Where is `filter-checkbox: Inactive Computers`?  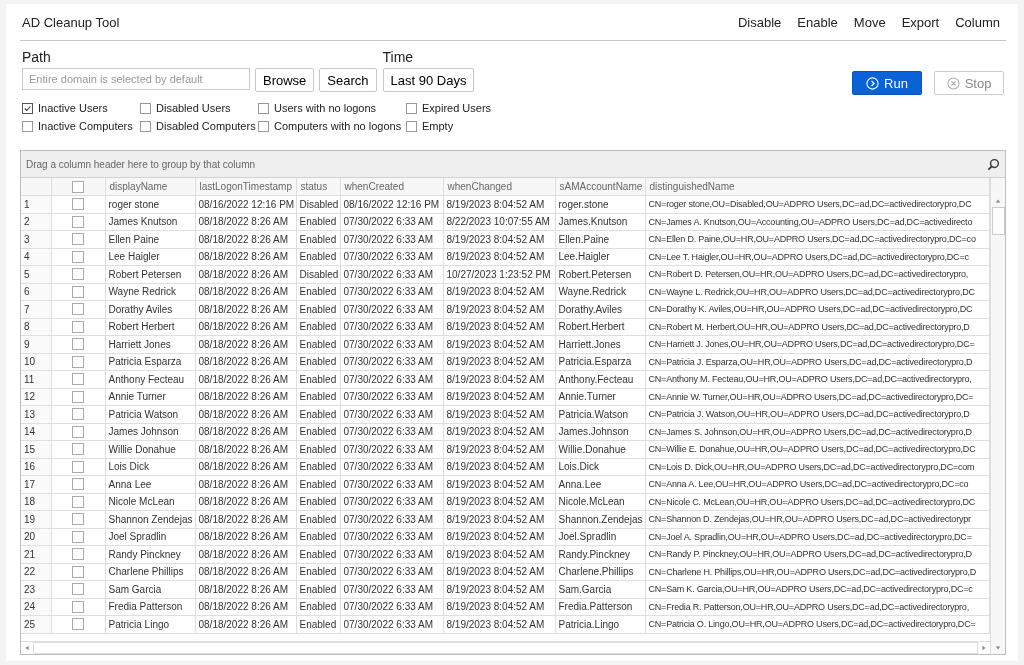
filter-checkbox: Inactive Computers is located at coordinates (81, 126).